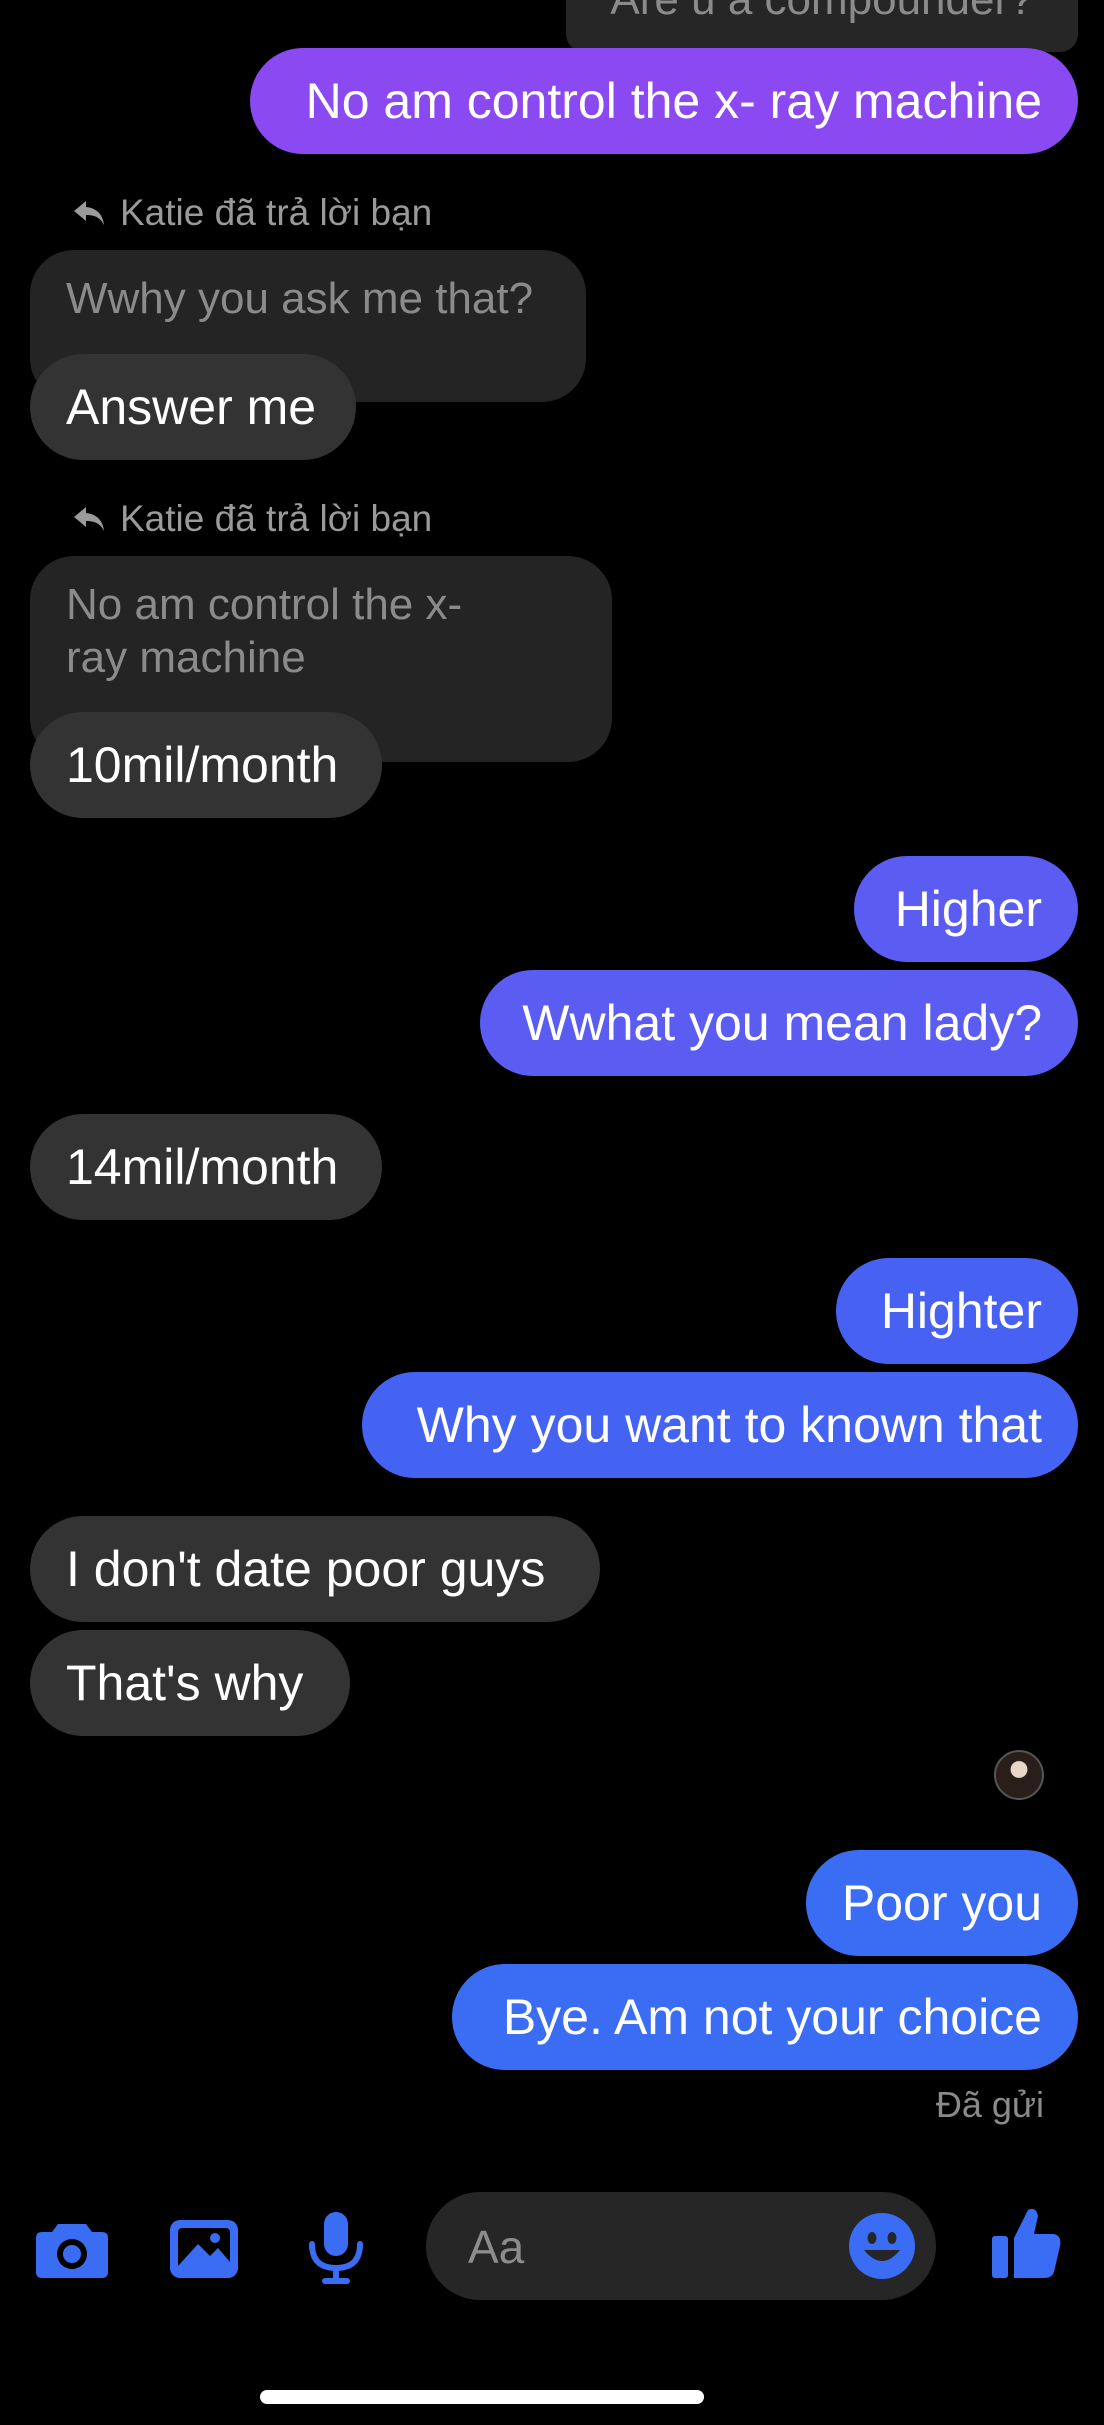  I want to click on message-bubble-outgoing: Poor you, so click(942, 1903).